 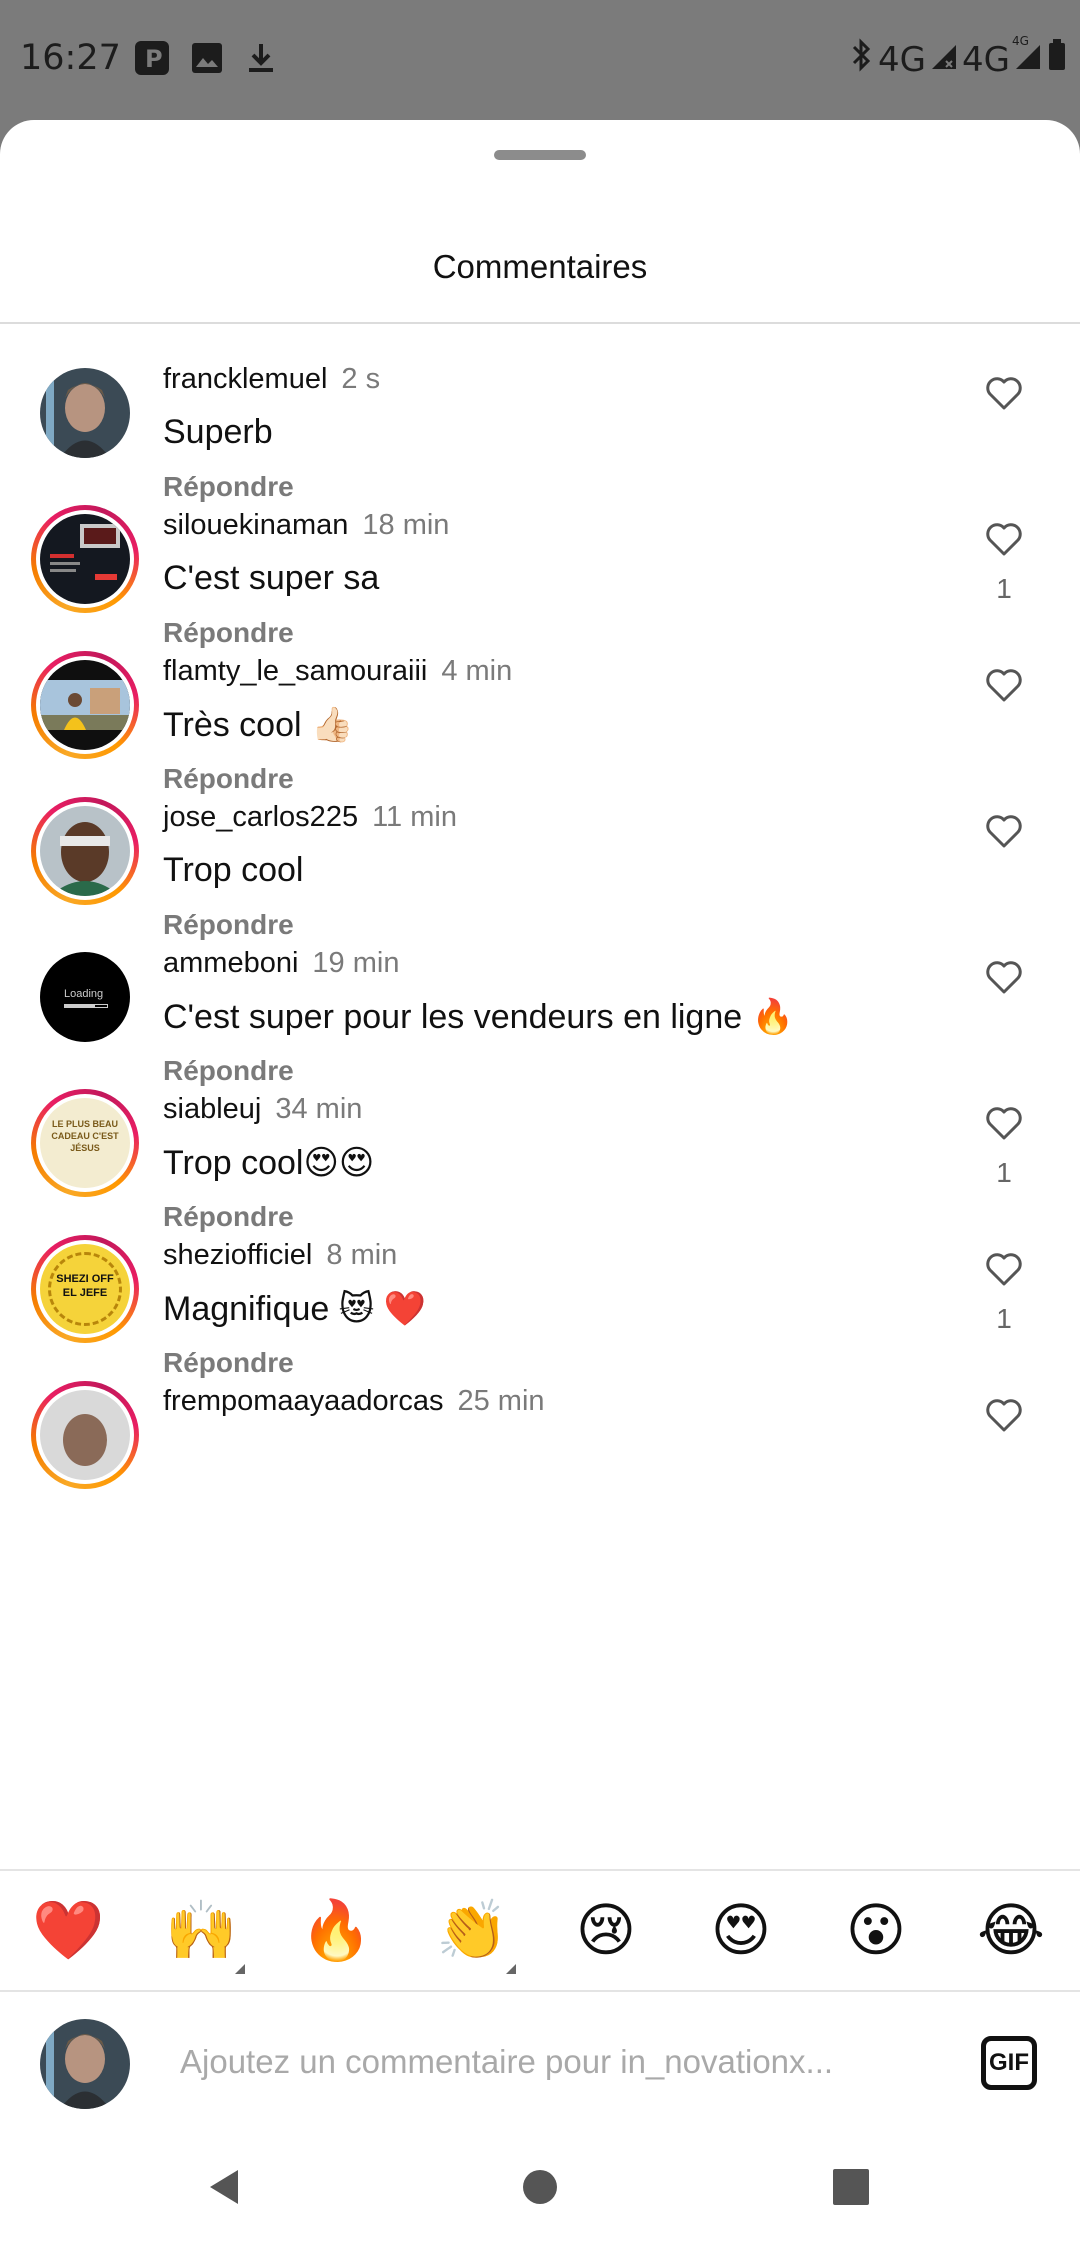 I want to click on avatar-button: LE PLUS BEAU CADEAU C'EST JÉSUS, so click(x=85, y=1143).